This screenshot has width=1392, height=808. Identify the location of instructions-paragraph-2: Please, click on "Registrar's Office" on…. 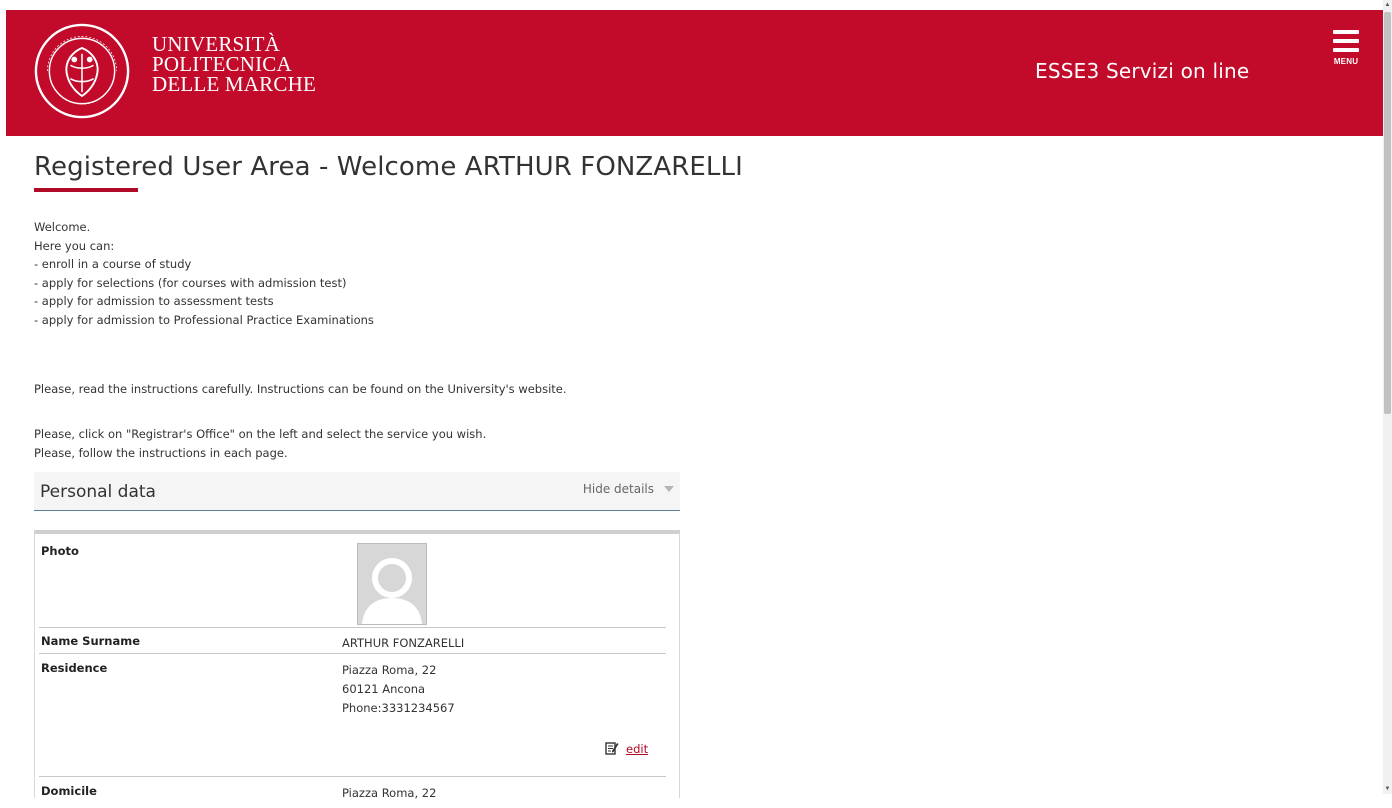
(260, 443).